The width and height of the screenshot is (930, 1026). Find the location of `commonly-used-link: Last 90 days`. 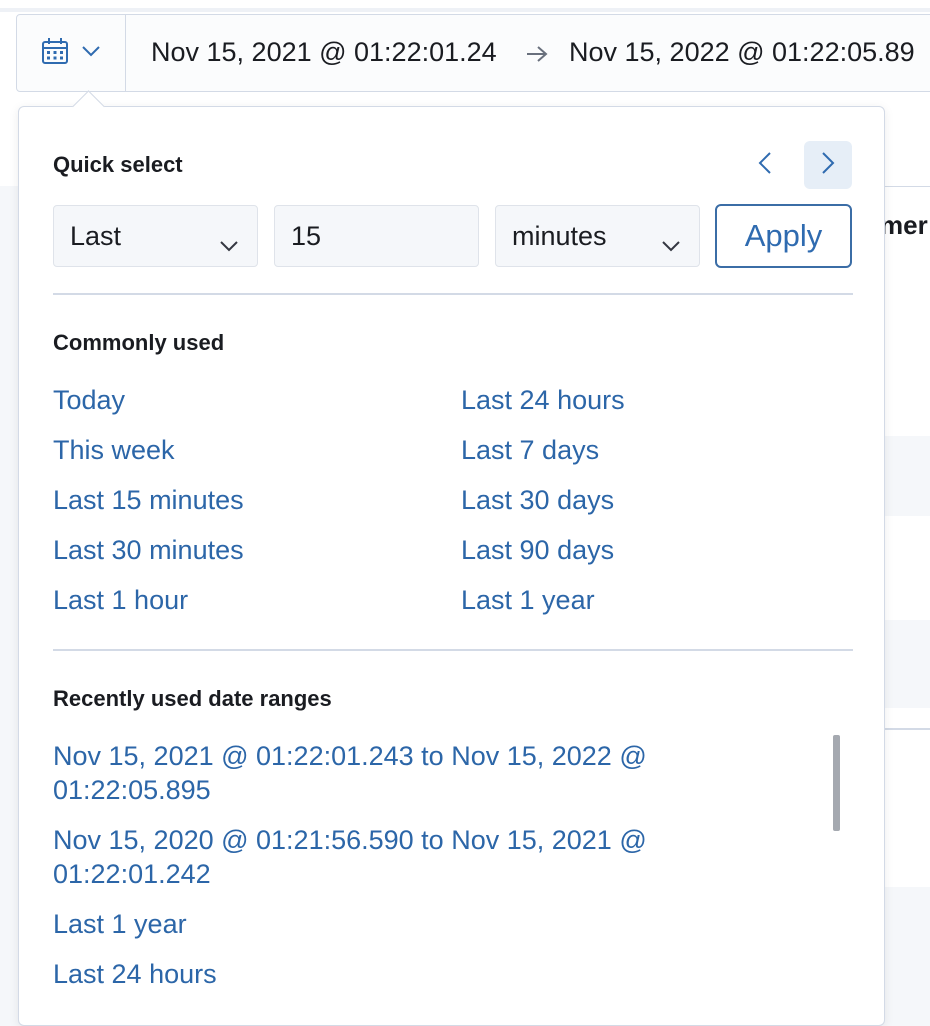

commonly-used-link: Last 90 days is located at coordinates (537, 550).